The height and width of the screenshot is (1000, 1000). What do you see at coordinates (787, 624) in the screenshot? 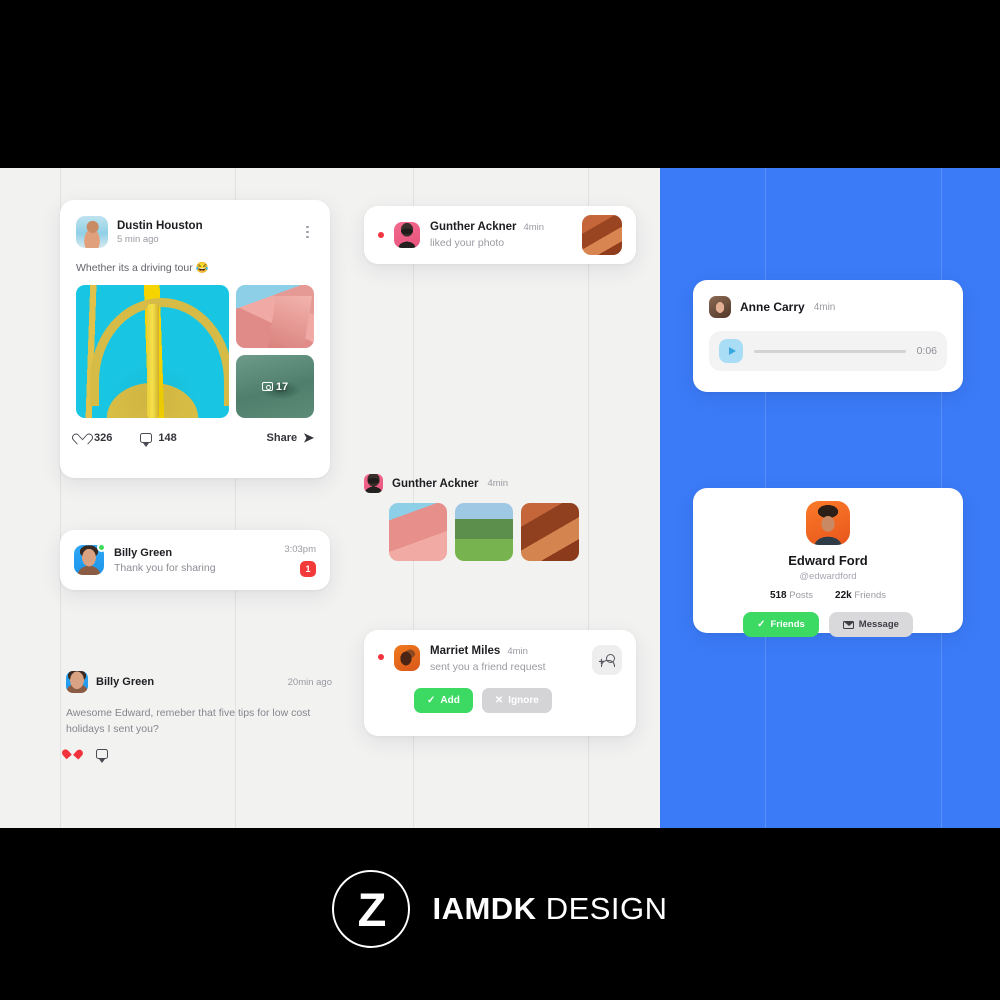
I see `friends-button-label: Friends` at bounding box center [787, 624].